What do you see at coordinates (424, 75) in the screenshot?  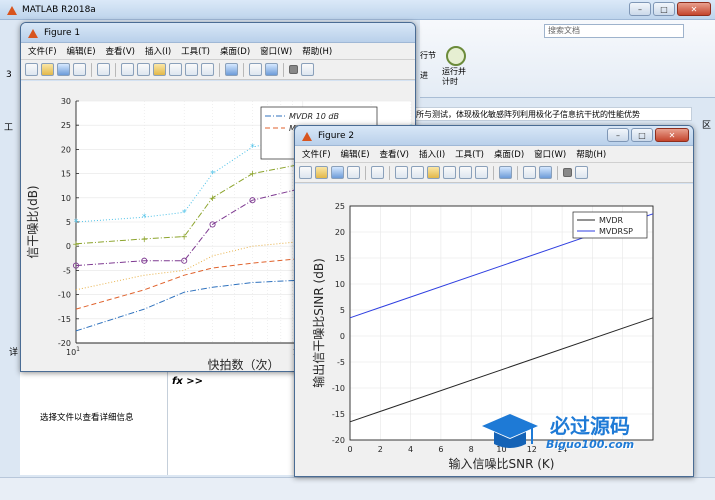 I see `ribbon-button-advance: 进` at bounding box center [424, 75].